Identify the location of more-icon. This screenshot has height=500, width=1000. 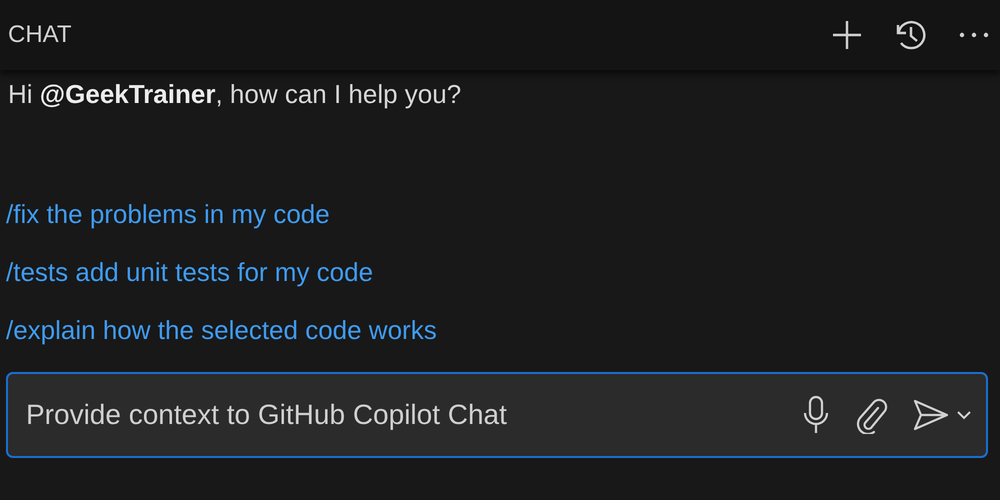
(974, 35).